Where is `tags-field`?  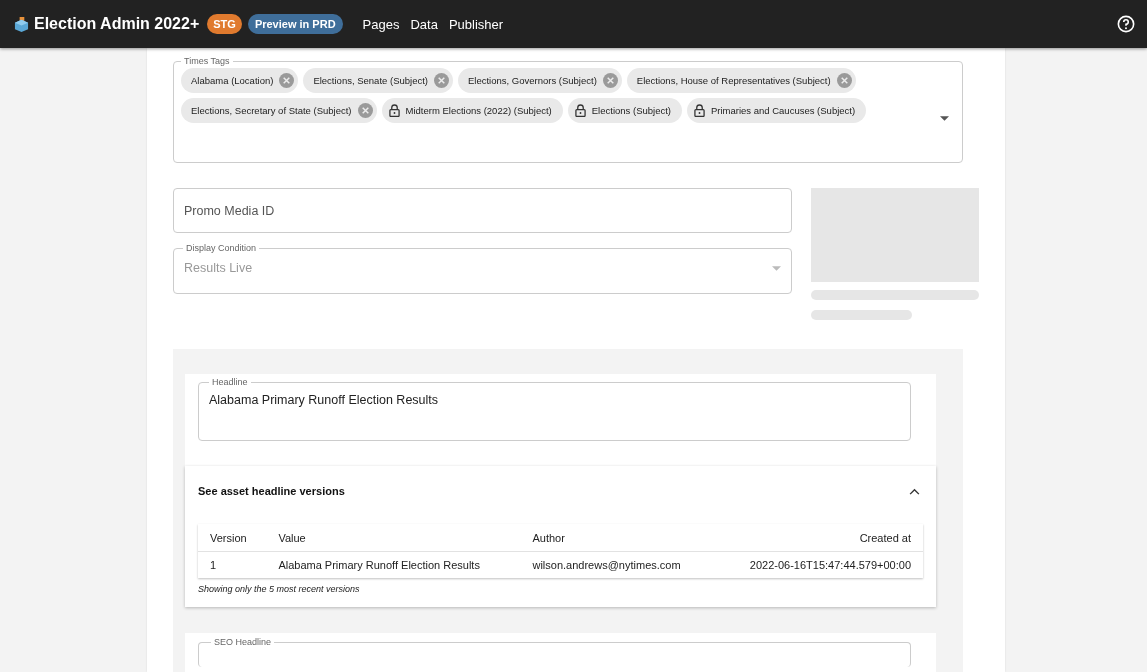 tags-field is located at coordinates (568, 109).